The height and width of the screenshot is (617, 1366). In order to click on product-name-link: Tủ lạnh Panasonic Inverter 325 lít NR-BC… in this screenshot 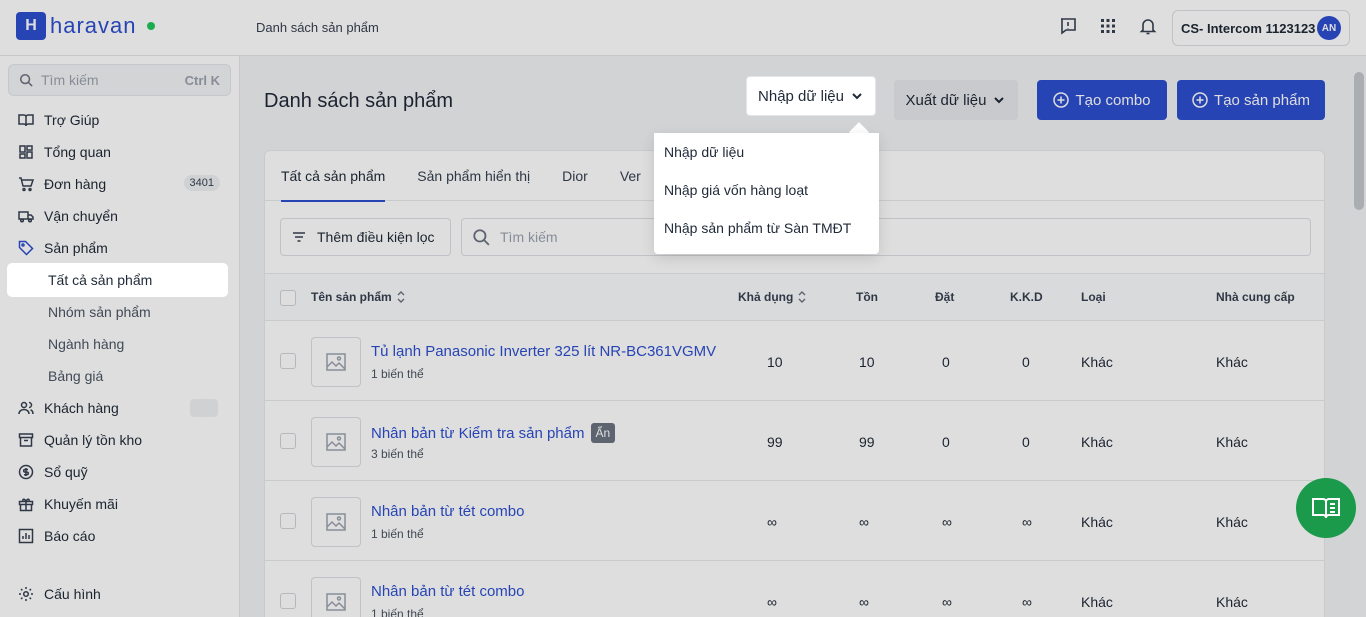, I will do `click(543, 351)`.